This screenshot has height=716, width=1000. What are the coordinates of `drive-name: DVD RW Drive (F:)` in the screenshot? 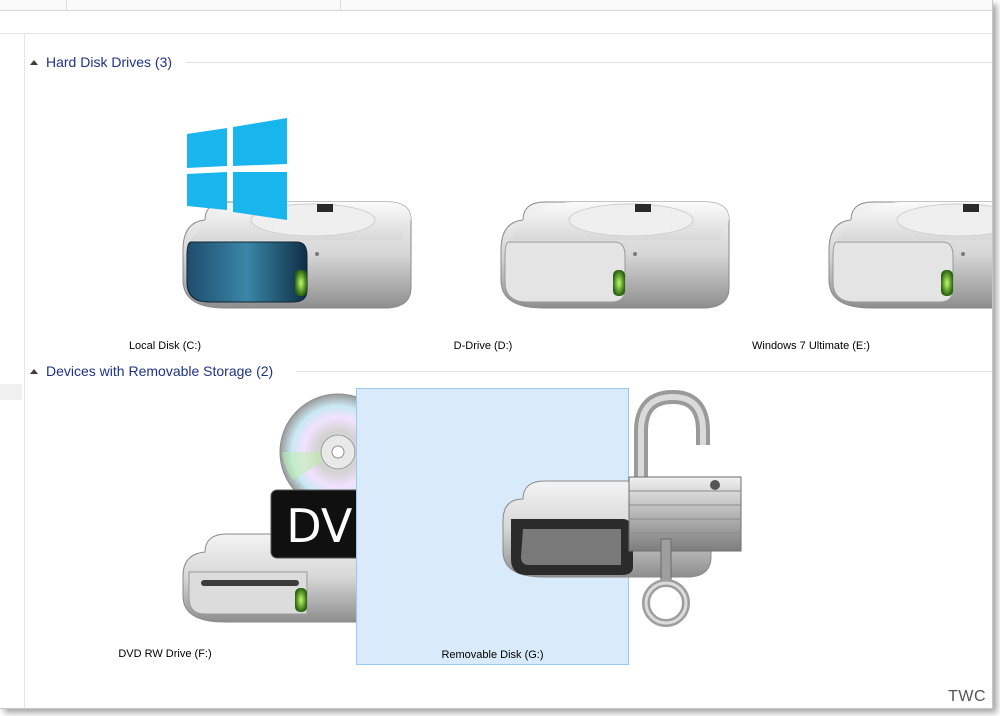 It's located at (165, 654).